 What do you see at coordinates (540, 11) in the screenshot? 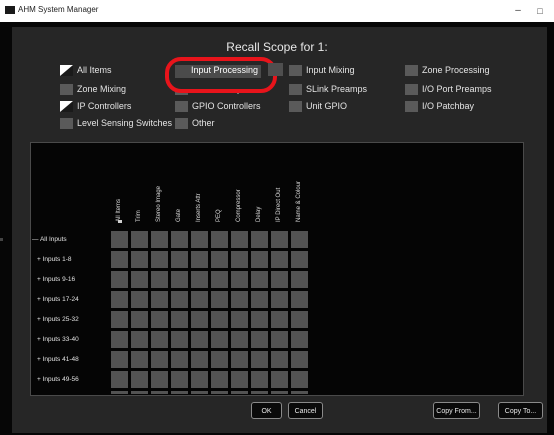
I see `maximize-icon: □` at bounding box center [540, 11].